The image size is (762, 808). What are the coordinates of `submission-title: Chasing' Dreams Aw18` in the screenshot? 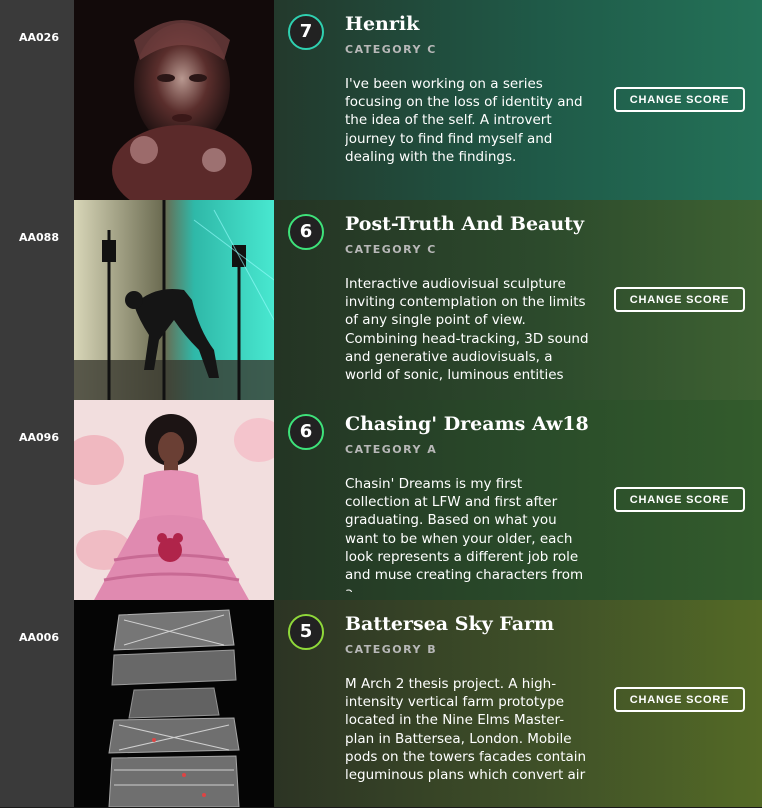 It's located at (467, 424).